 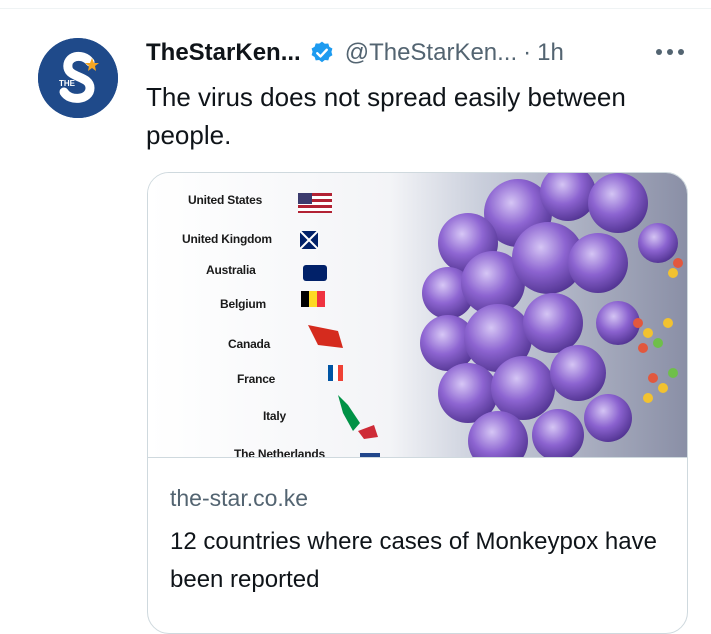 I want to click on verified-badge-icon, so click(x=322, y=53).